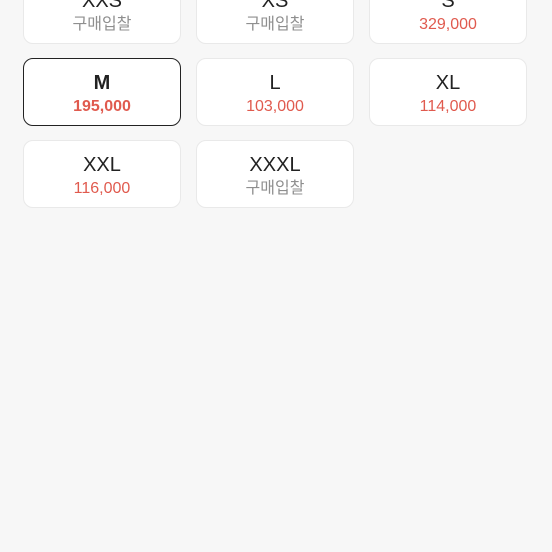  What do you see at coordinates (448, 83) in the screenshot?
I see `size-label: XL` at bounding box center [448, 83].